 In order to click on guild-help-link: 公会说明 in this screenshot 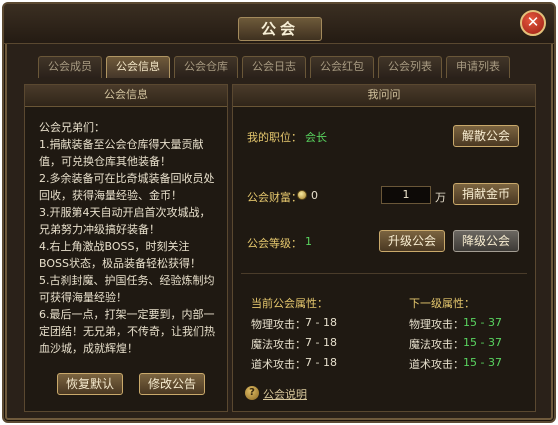, I will do `click(285, 394)`.